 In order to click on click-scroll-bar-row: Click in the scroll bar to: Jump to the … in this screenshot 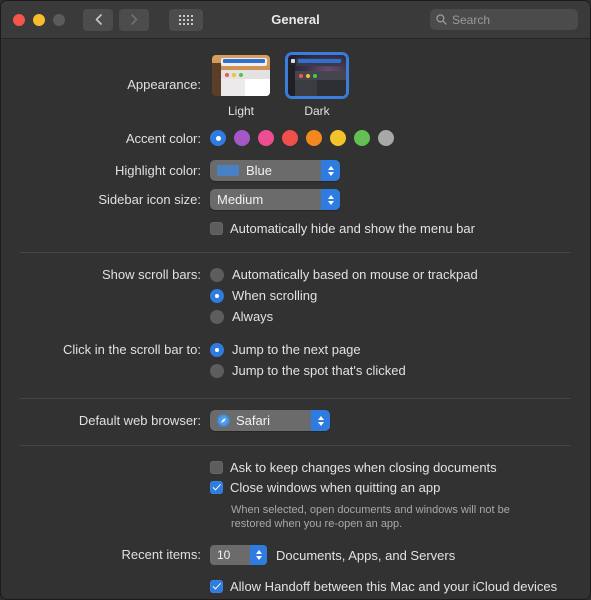, I will do `click(295, 354)`.